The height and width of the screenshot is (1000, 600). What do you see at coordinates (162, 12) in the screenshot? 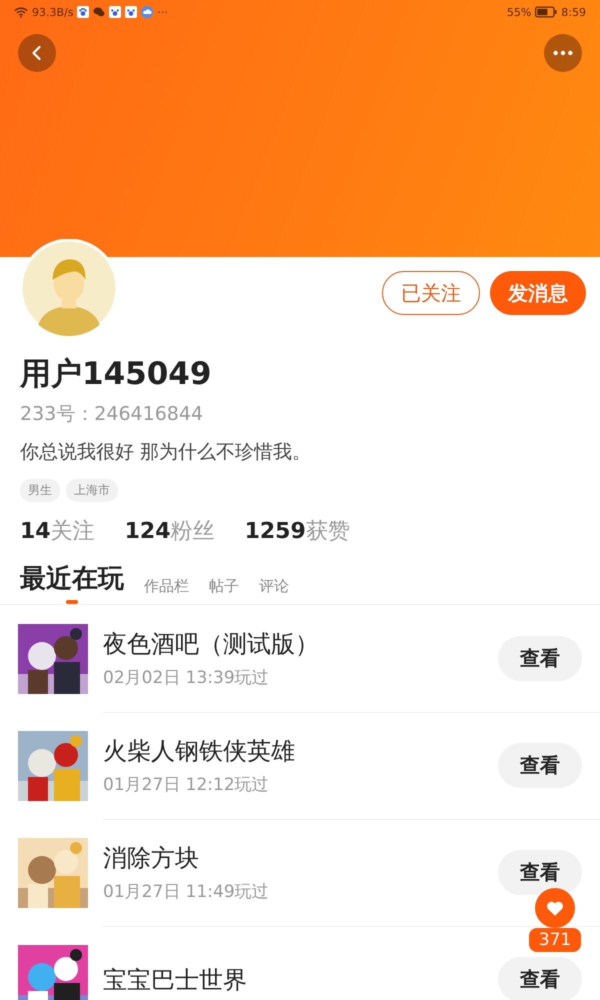
I see `more-notifications: ···` at bounding box center [162, 12].